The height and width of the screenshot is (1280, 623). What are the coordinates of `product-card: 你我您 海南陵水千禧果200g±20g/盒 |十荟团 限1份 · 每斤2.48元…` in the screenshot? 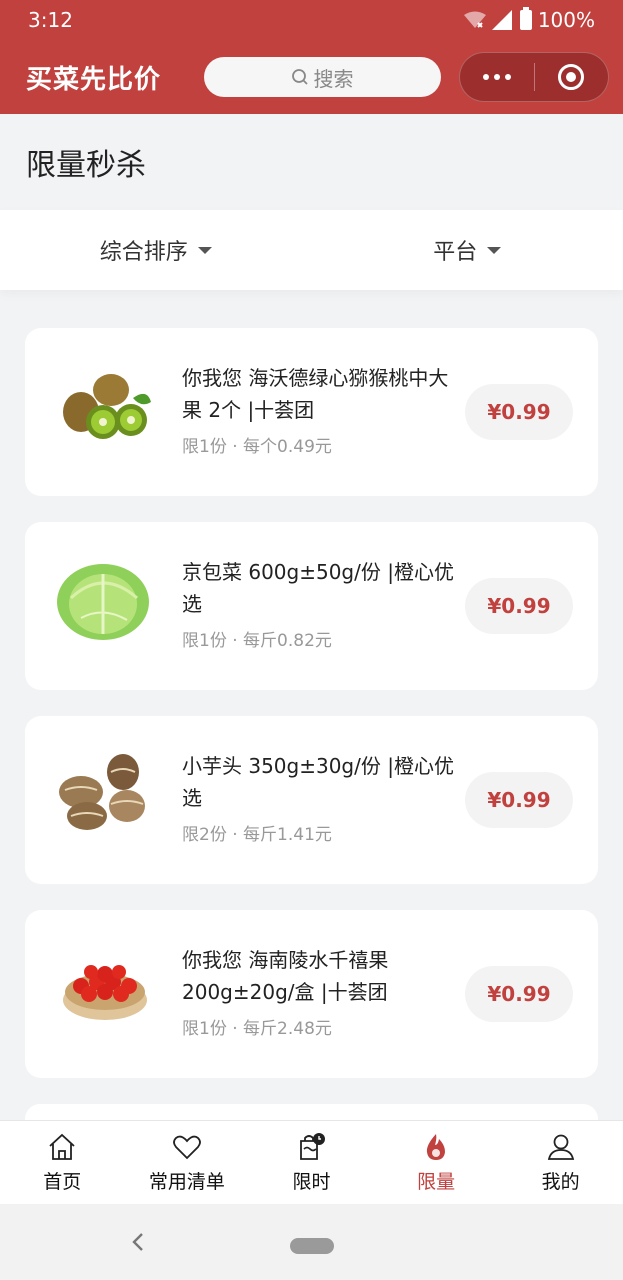 It's located at (311, 994).